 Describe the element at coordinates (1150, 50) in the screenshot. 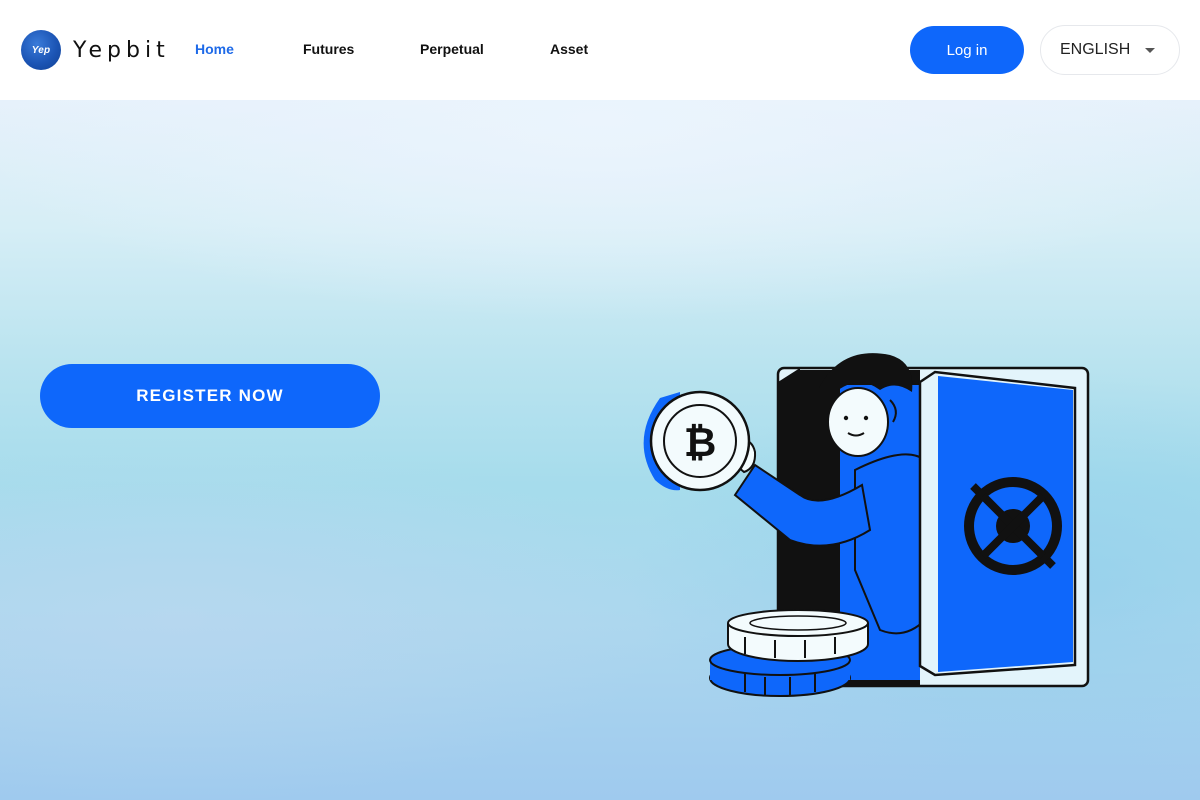

I see `chevron-down-icon` at that location.